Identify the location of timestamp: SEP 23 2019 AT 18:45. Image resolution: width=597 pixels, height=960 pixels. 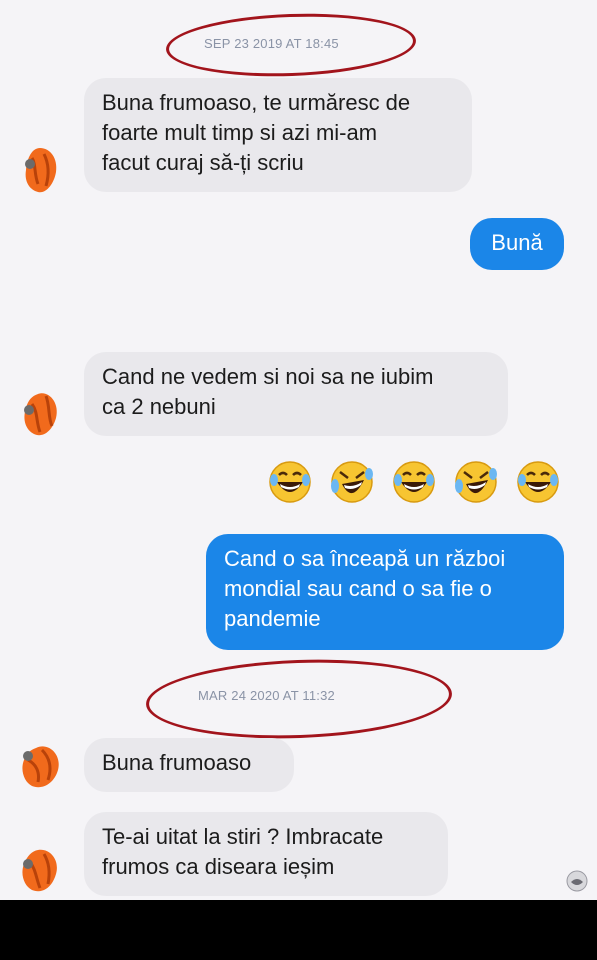
(271, 43).